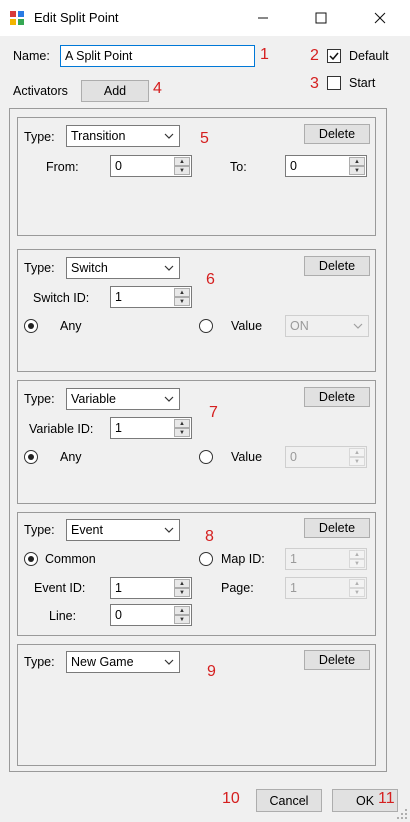  What do you see at coordinates (151, 166) in the screenshot?
I see `from-stepper: 0 ▲ ▼` at bounding box center [151, 166].